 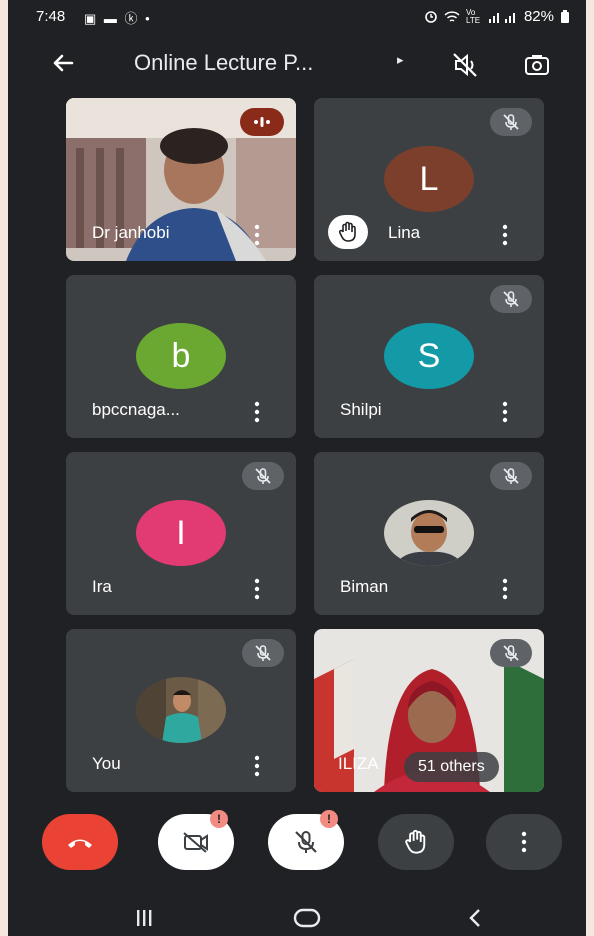 I want to click on status-right: Vo LTE 82%, so click(x=497, y=16).